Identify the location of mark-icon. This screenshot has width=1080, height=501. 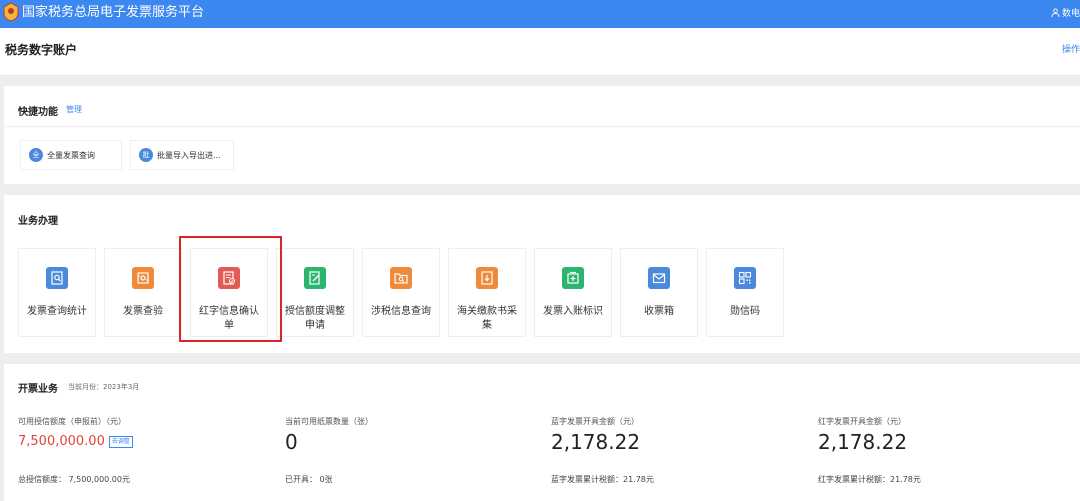
(573, 278).